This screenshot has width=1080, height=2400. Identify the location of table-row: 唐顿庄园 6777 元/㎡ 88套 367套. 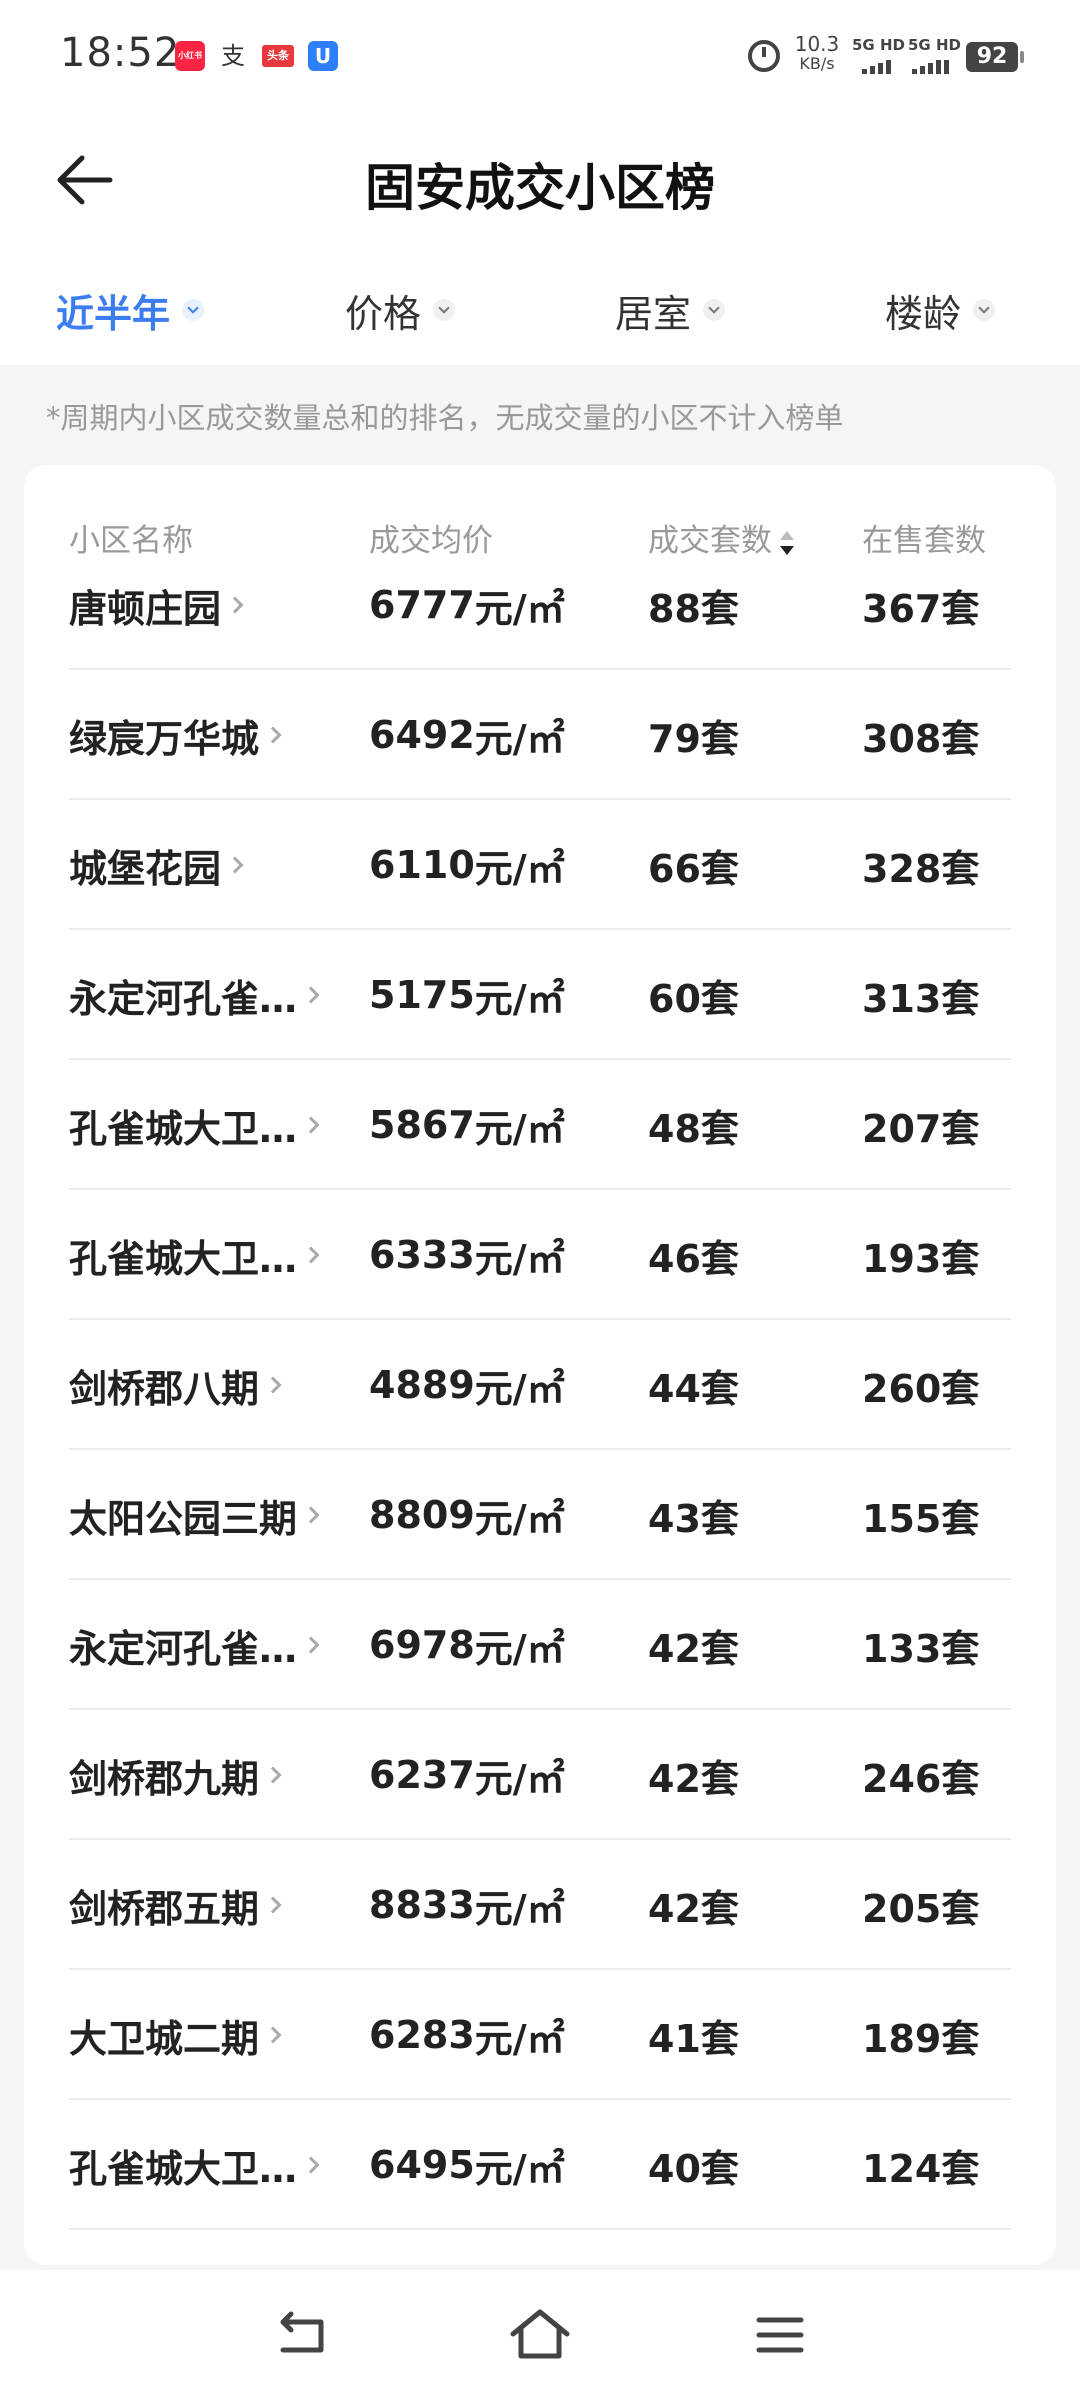
(540, 605).